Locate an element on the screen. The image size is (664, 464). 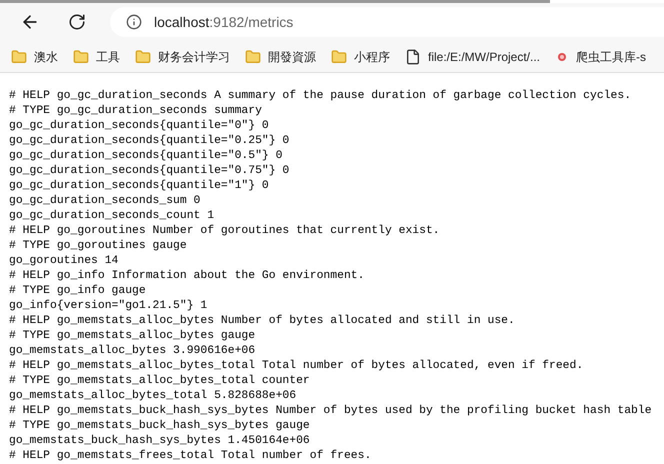
metrics-line: go_gc_duration_seconds{quantile="0.75"} 0 is located at coordinates (149, 171).